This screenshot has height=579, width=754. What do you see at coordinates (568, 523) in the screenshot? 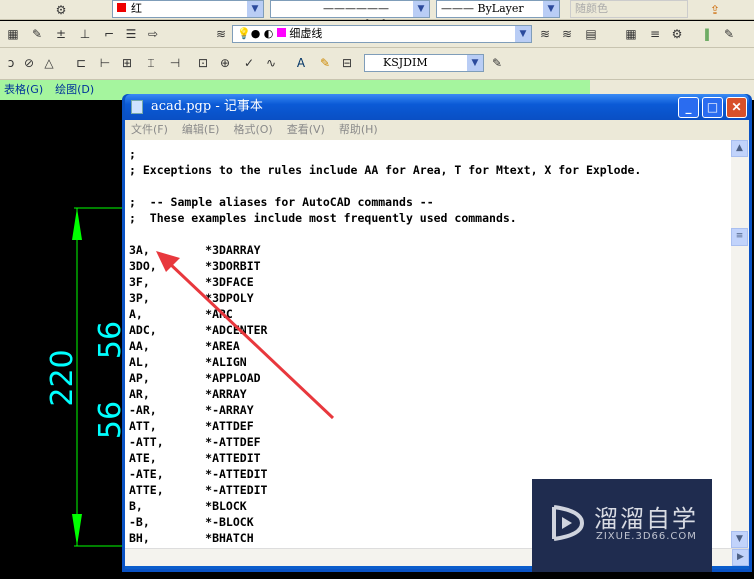
I see `play-logo-icon` at bounding box center [568, 523].